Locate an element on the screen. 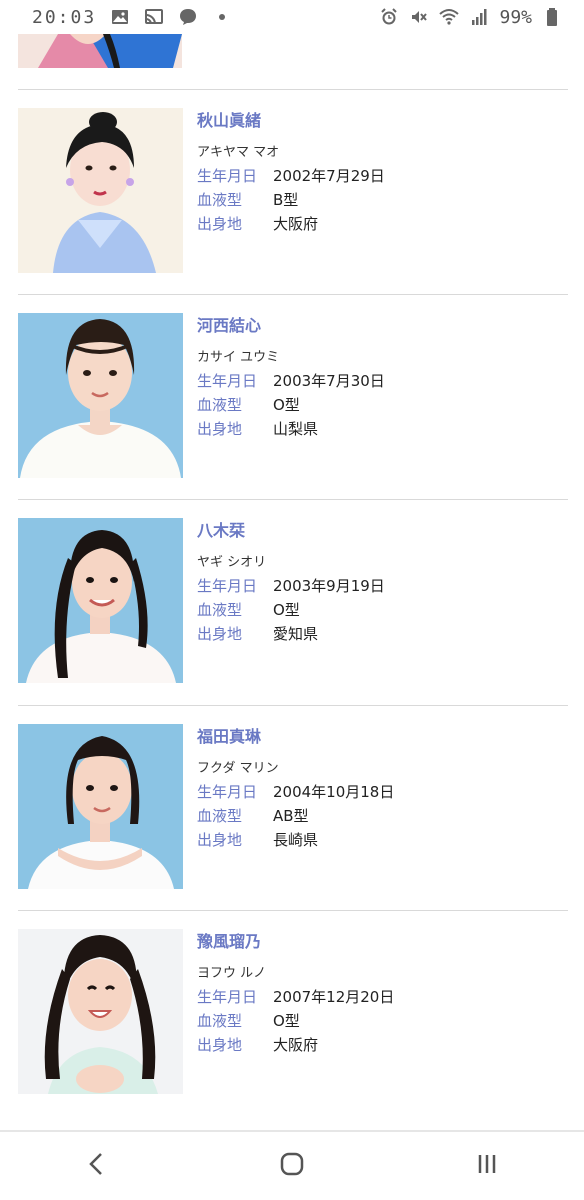  mute-icon is located at coordinates (419, 17).